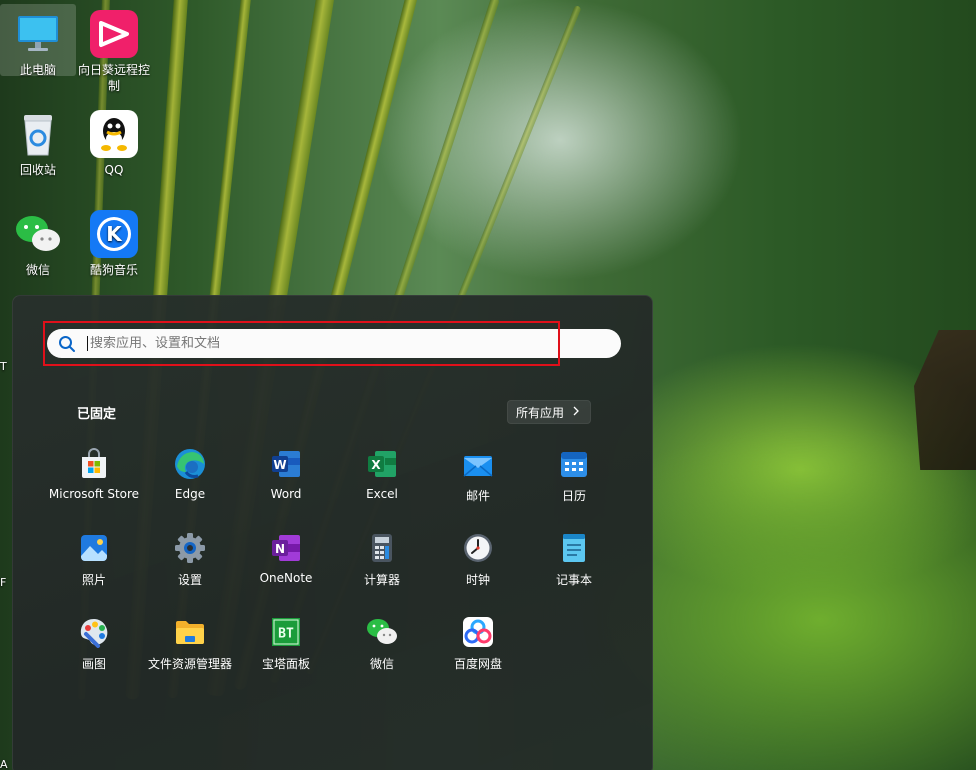  I want to click on settings-gear-icon, so click(190, 548).